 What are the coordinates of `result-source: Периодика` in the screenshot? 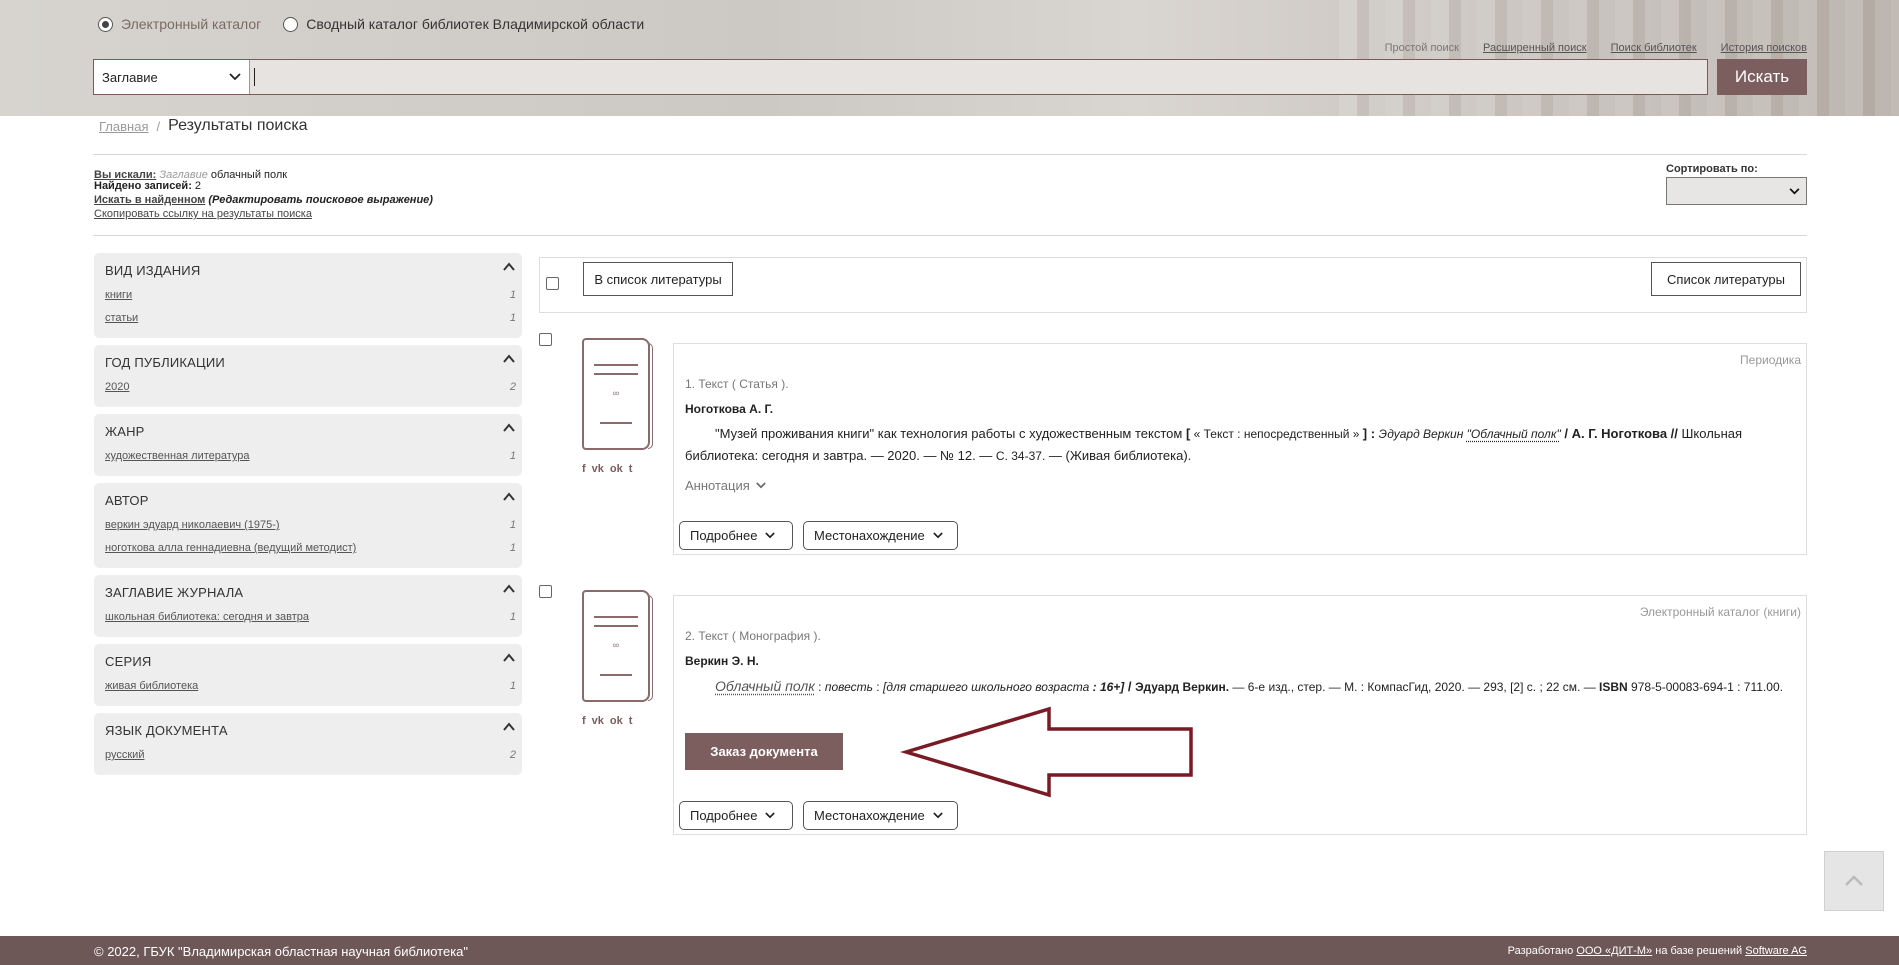 It's located at (1770, 360).